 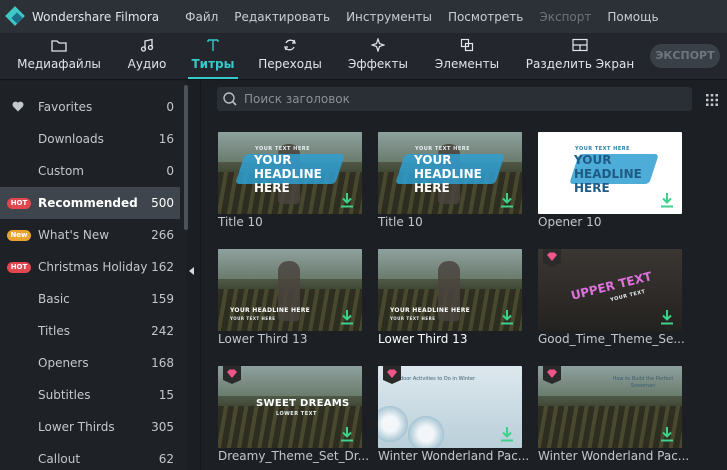 I want to click on thumb-lower-sub: YOUR TEXT HERE, so click(x=253, y=318).